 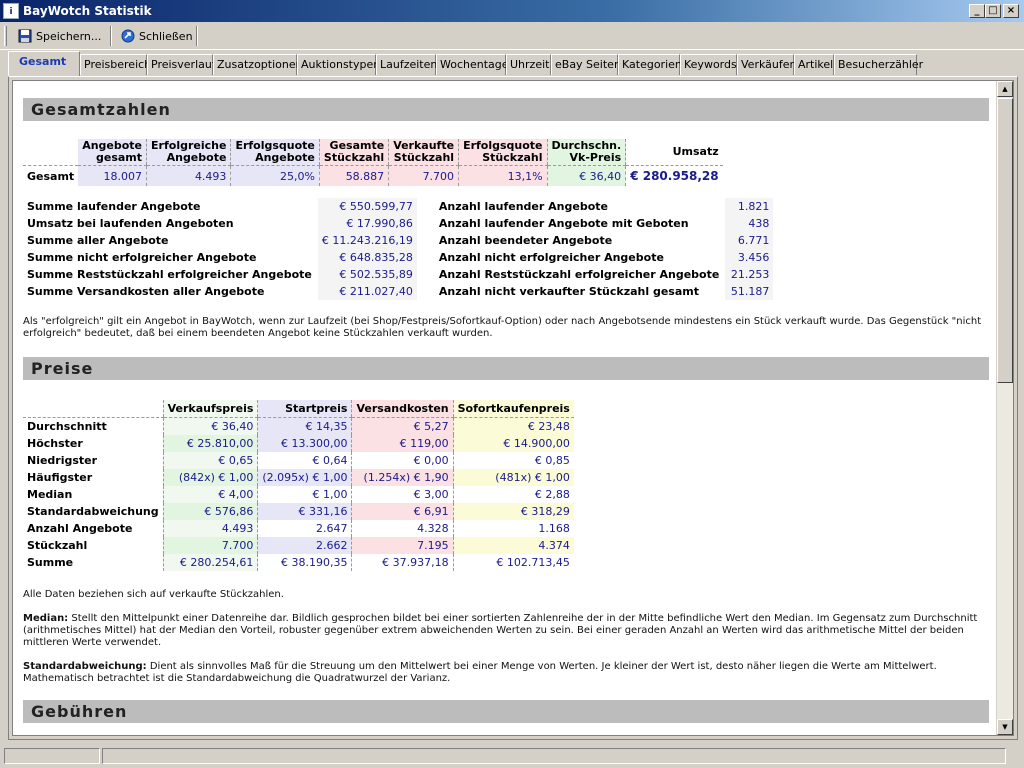 What do you see at coordinates (298, 494) in the screenshot?
I see `table-row: Median € 4,00 € 1,00 € 3,00 € 2,88` at bounding box center [298, 494].